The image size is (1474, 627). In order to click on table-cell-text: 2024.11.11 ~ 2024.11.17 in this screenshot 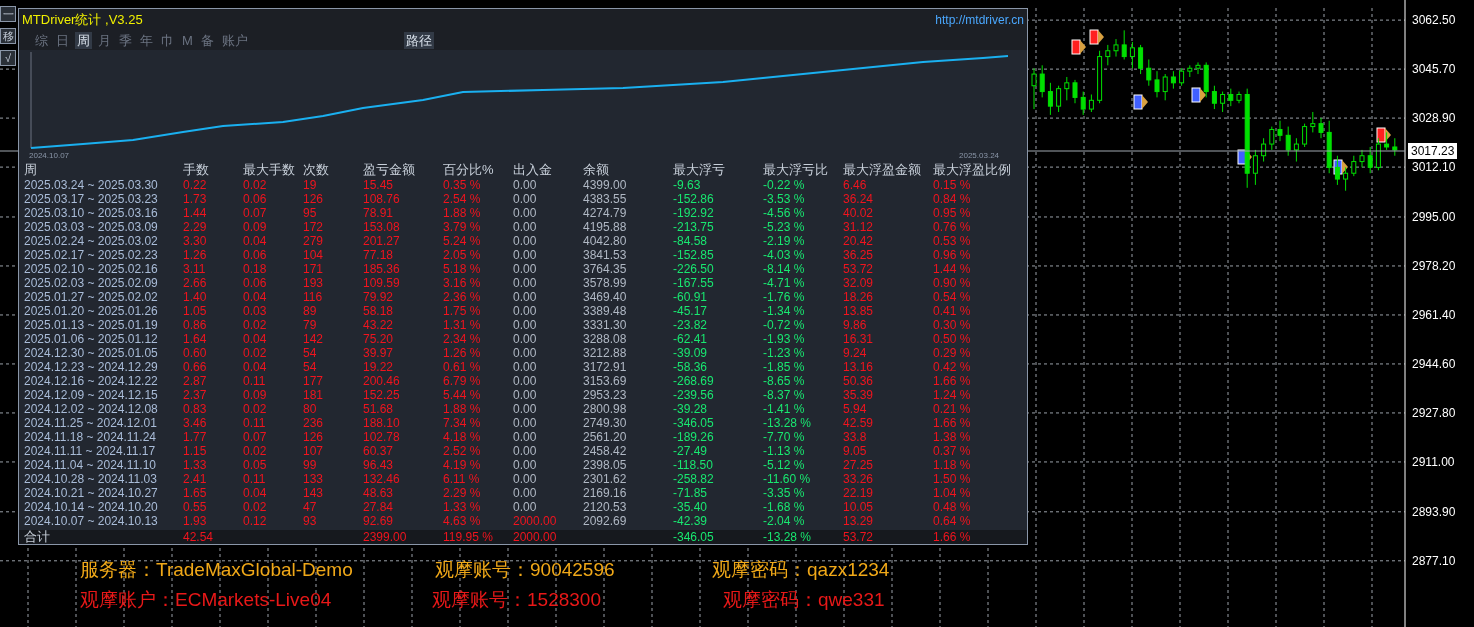, I will do `click(90, 451)`.